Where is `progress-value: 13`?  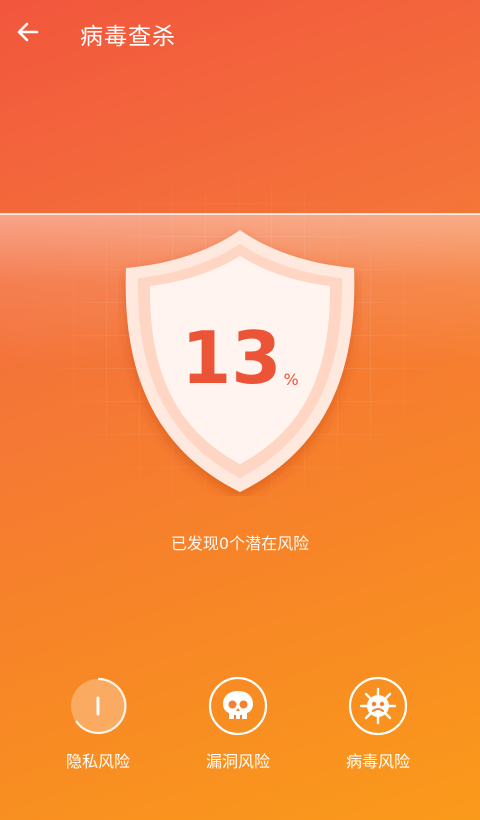
progress-value: 13 is located at coordinates (231, 358).